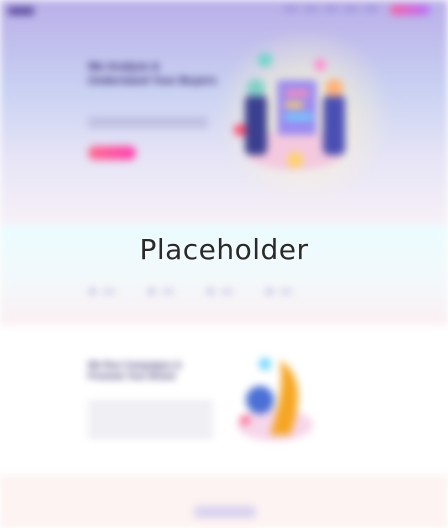  What do you see at coordinates (191, 291) in the screenshot?
I see `stats-row` at bounding box center [191, 291].